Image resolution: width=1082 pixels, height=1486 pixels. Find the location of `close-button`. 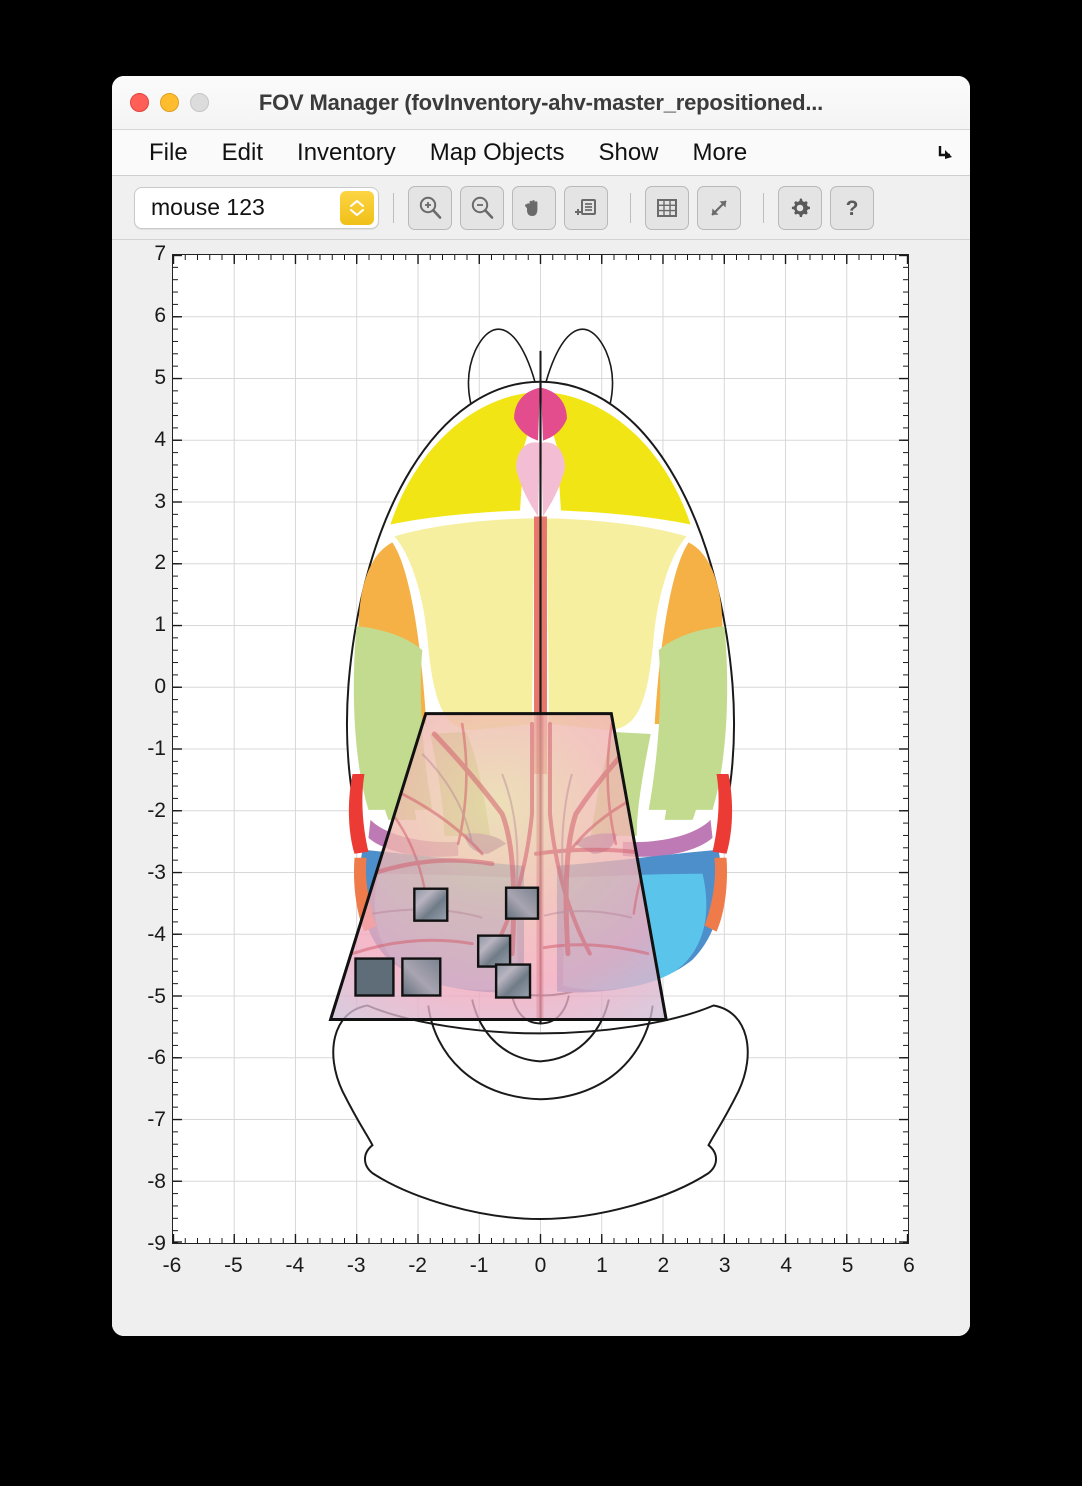

close-button is located at coordinates (139, 102).